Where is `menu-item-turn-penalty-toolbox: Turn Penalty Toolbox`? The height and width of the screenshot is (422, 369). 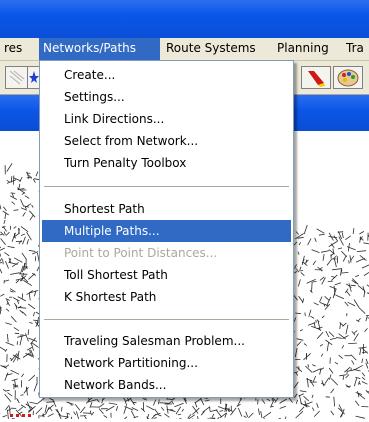 menu-item-turn-penalty-toolbox: Turn Penalty Toolbox is located at coordinates (166, 163).